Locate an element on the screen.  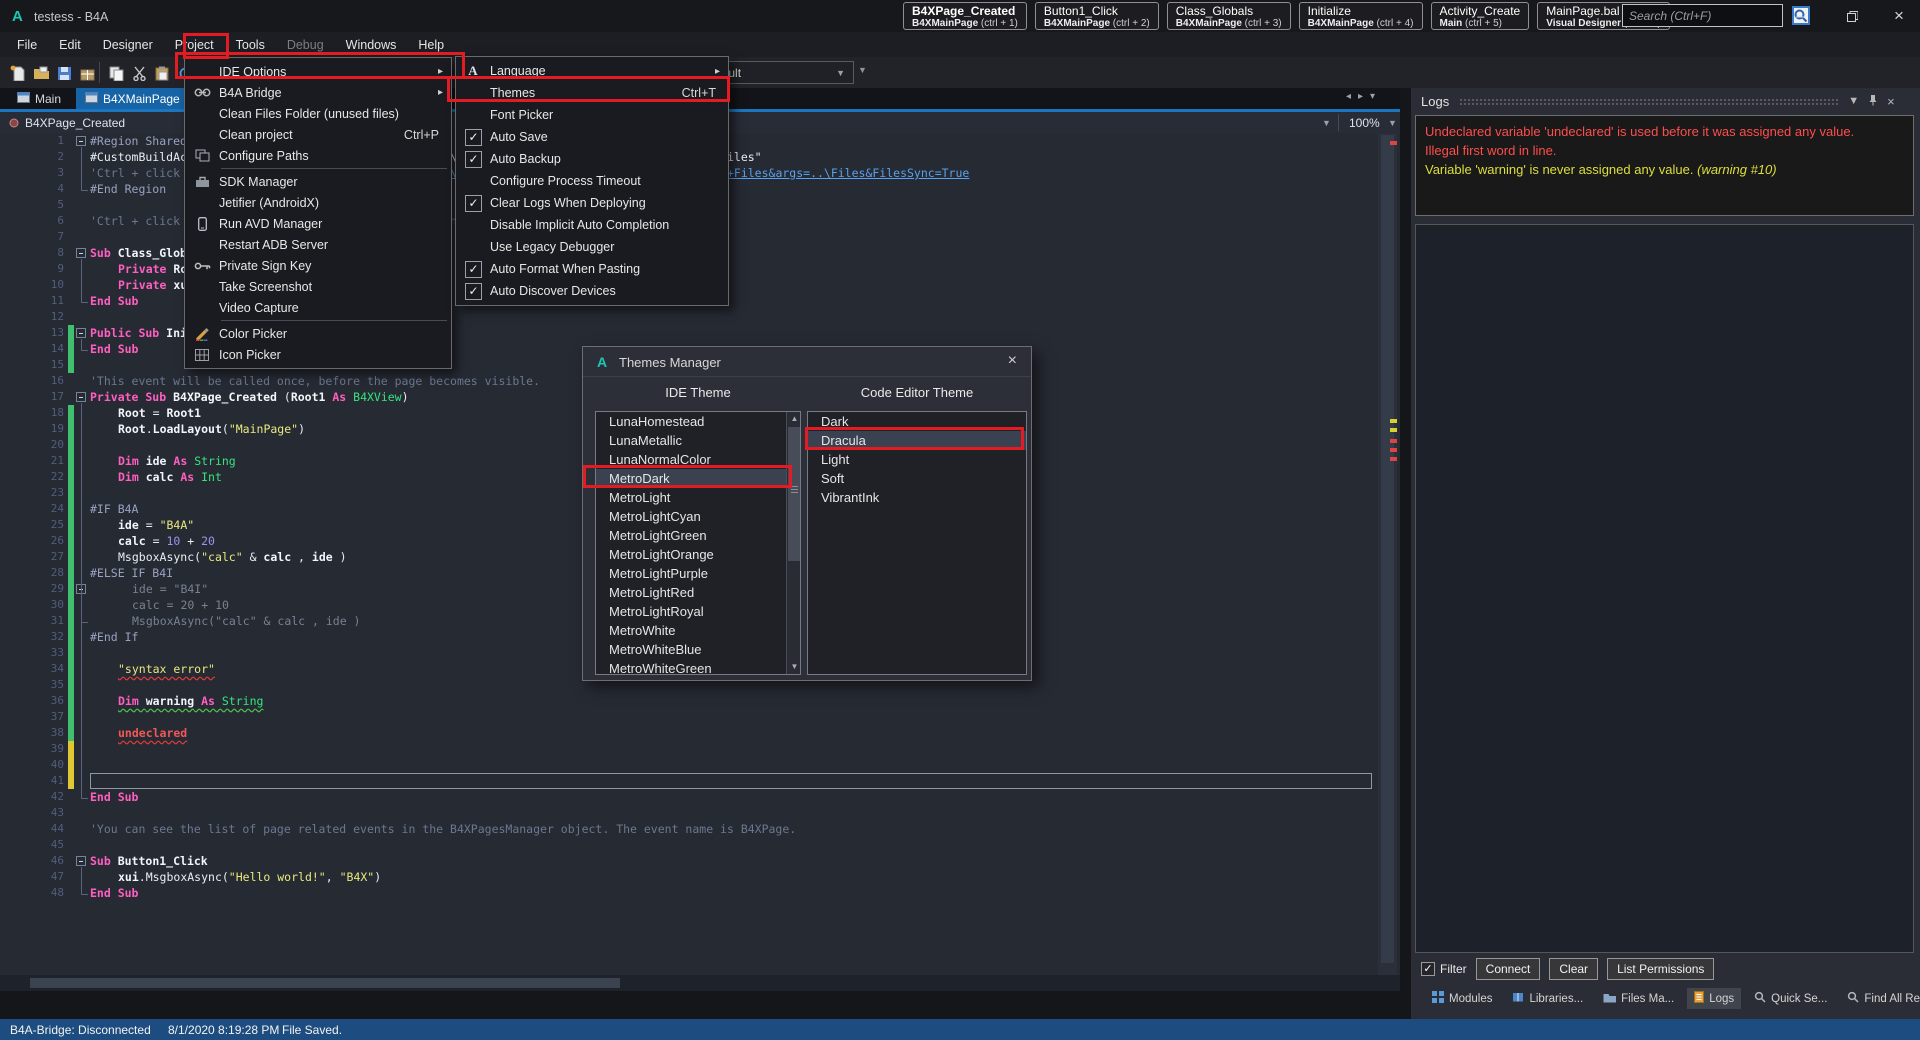
editor-vertical-scrollbar is located at coordinates (1387, 554).